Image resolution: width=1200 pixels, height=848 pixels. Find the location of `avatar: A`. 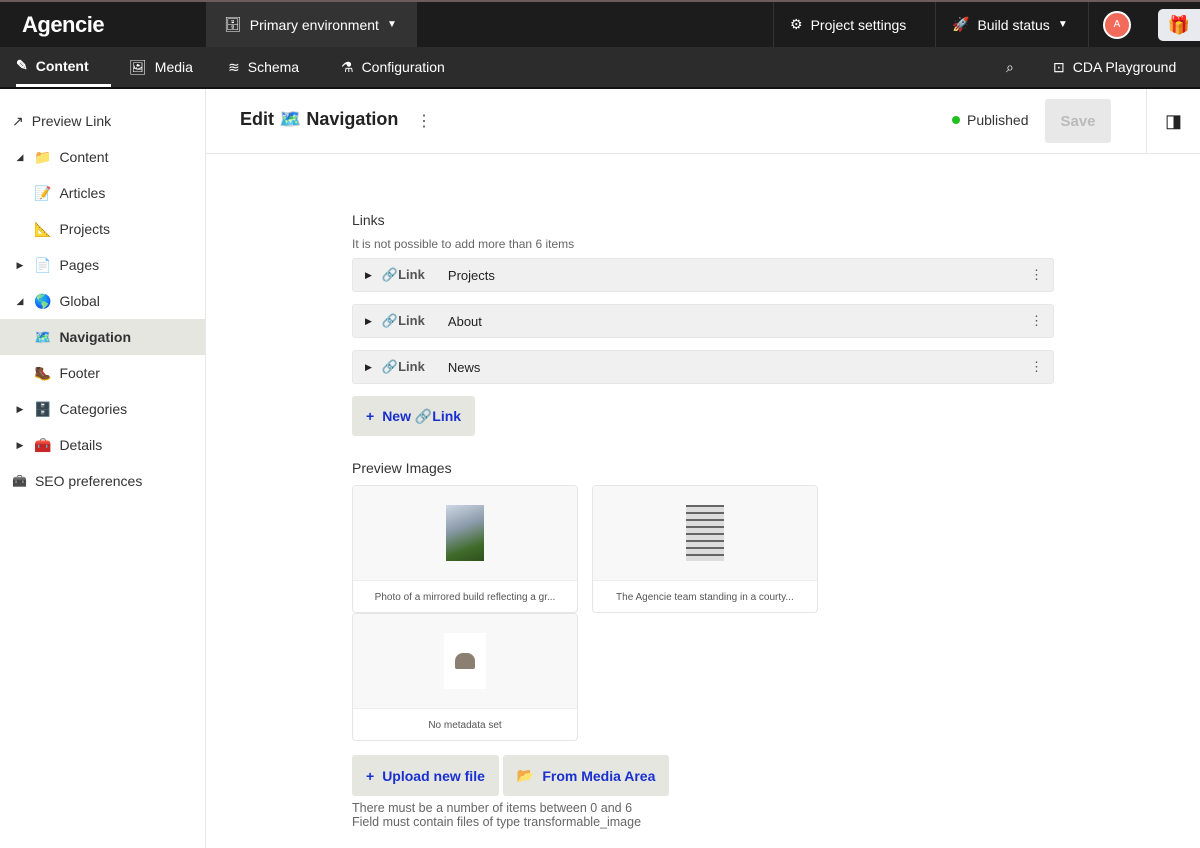

avatar: A is located at coordinates (1117, 24).